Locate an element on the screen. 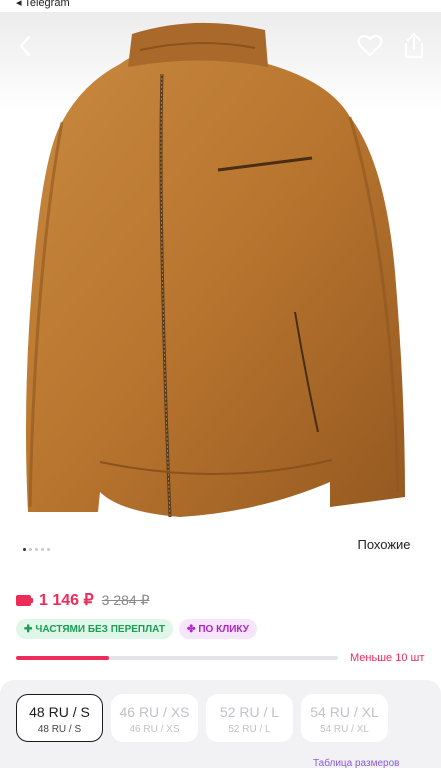 The width and height of the screenshot is (441, 768). share-icon is located at coordinates (414, 45).